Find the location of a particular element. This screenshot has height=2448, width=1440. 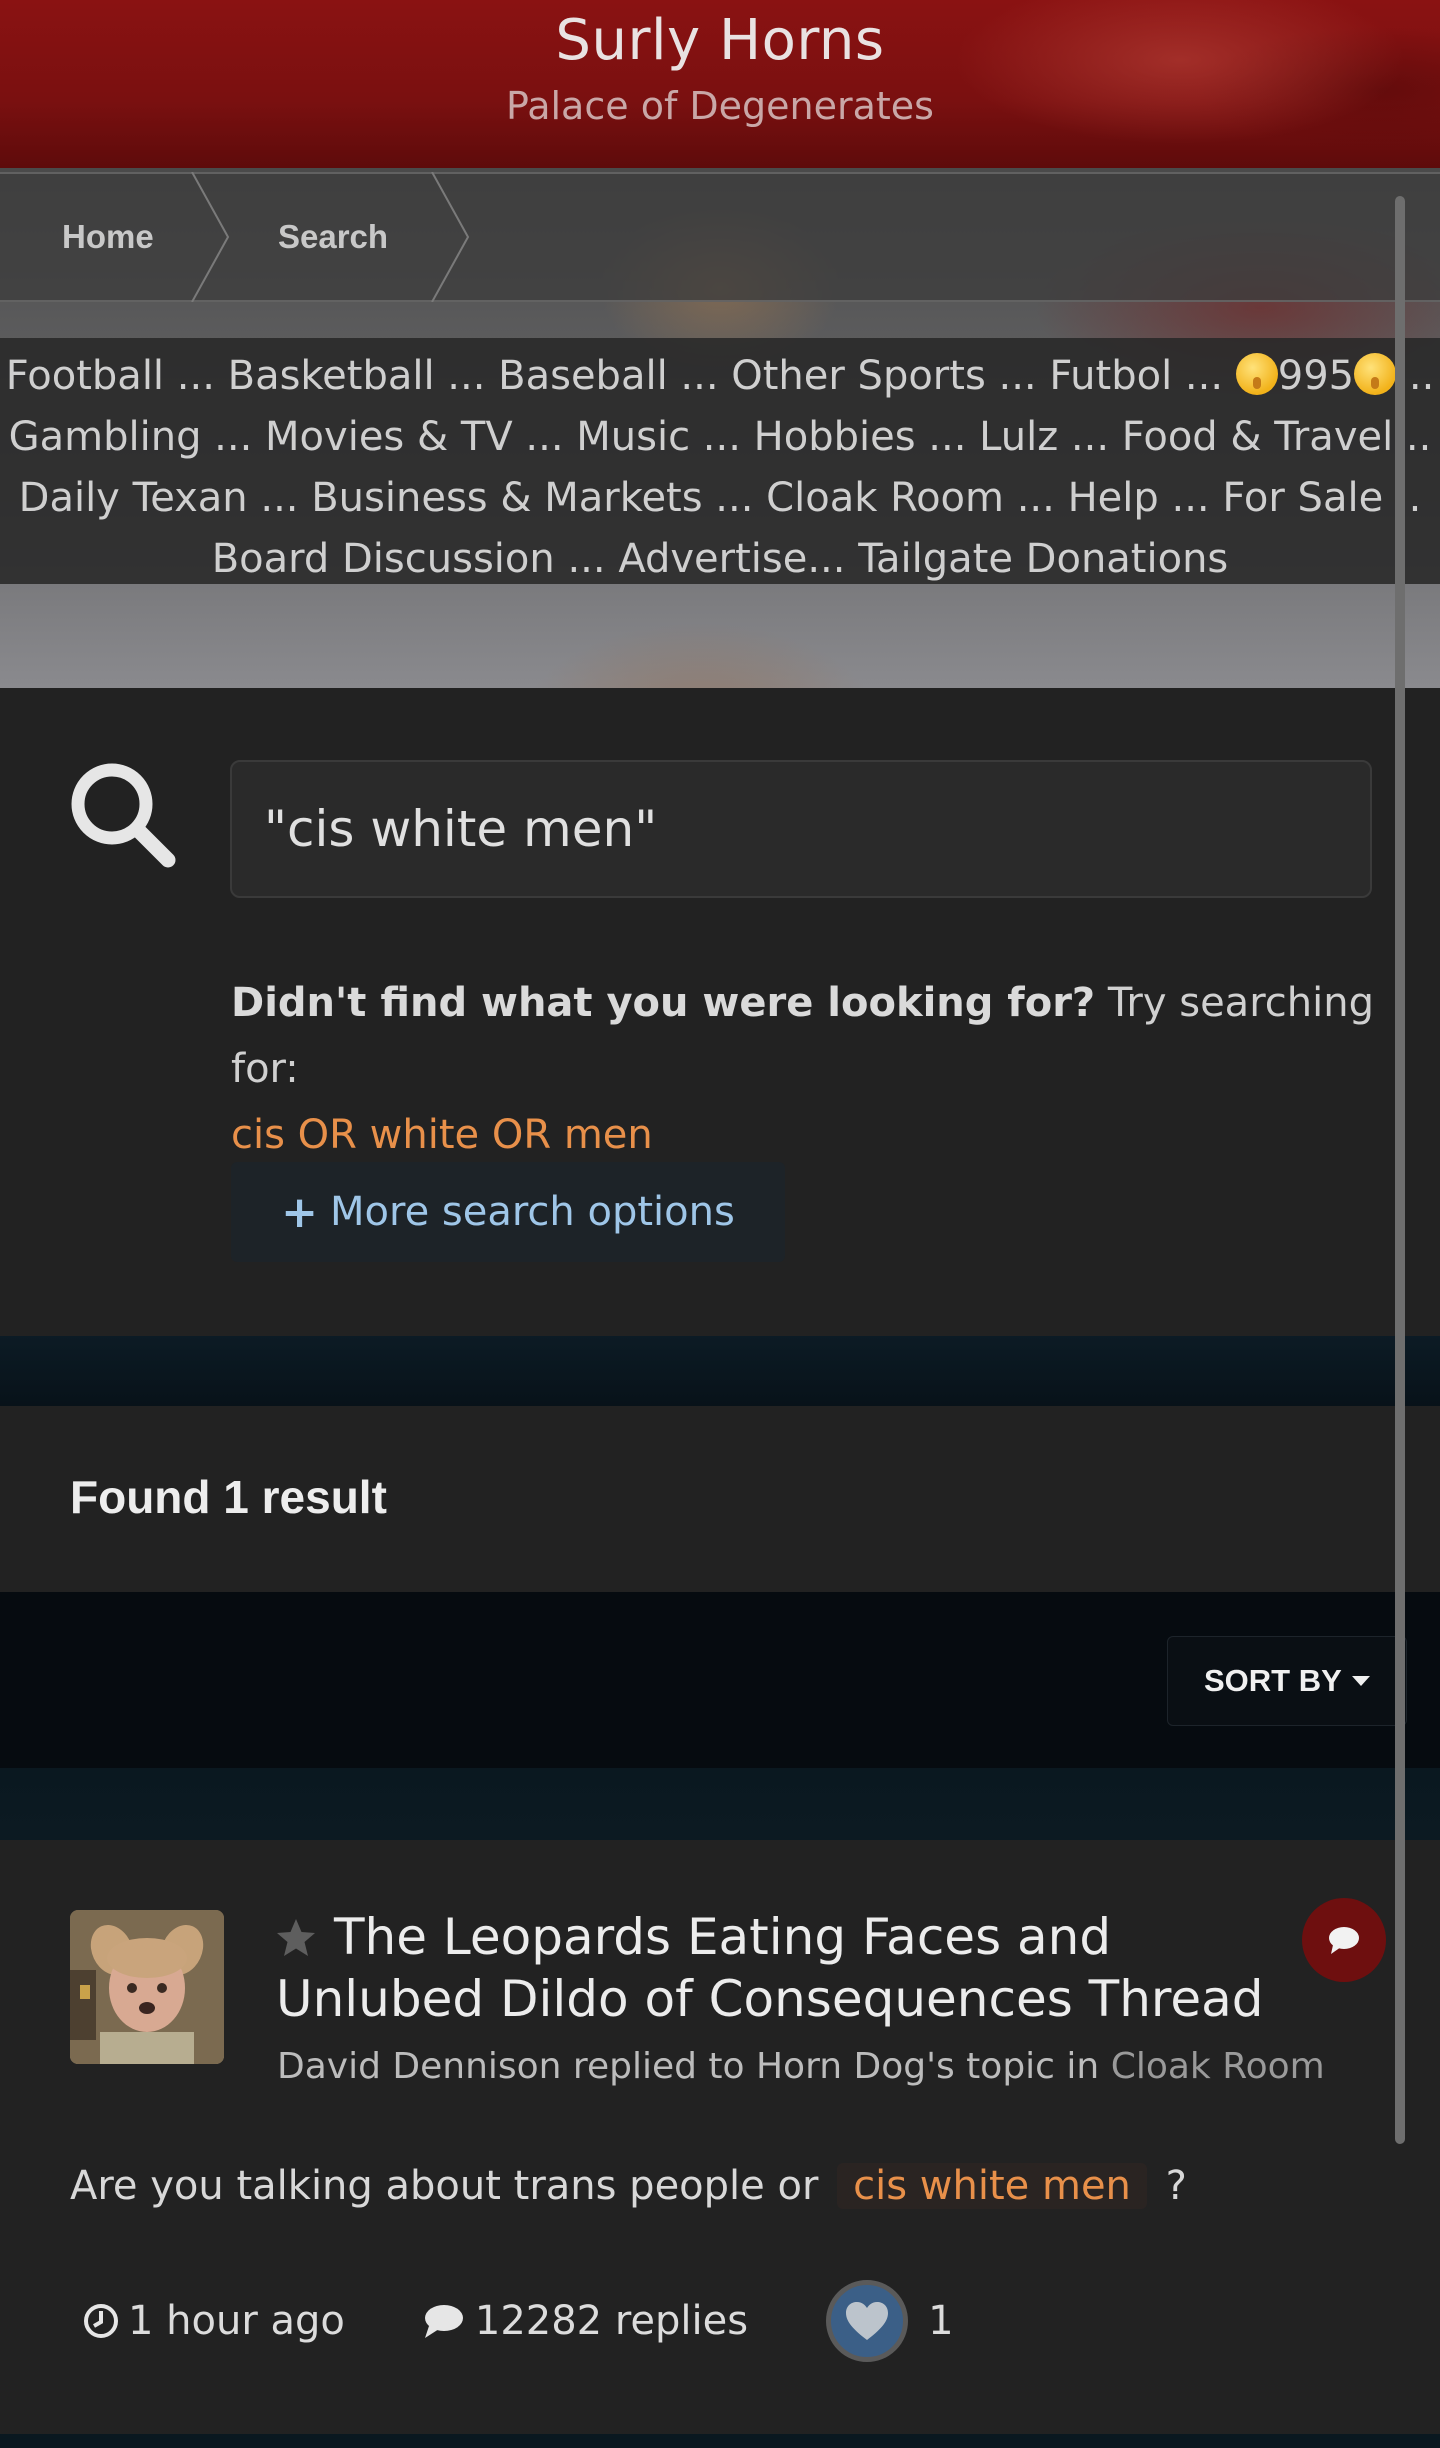

breadcrumb-search: Search is located at coordinates (350, 237).